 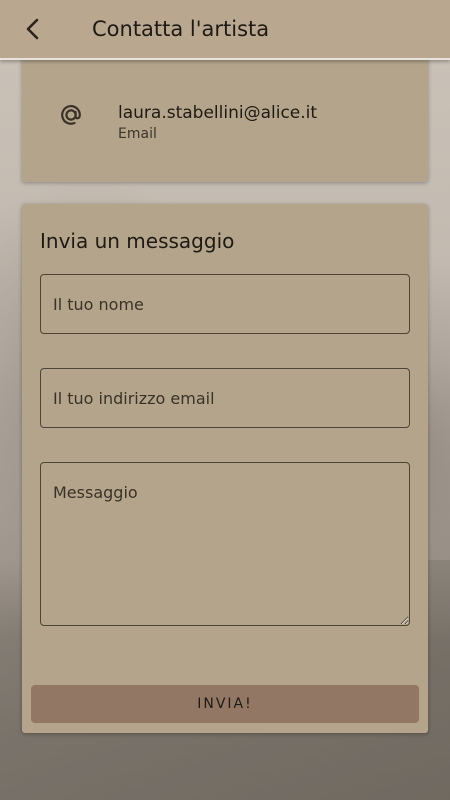 What do you see at coordinates (137, 134) in the screenshot?
I see `contact-email-label: Email` at bounding box center [137, 134].